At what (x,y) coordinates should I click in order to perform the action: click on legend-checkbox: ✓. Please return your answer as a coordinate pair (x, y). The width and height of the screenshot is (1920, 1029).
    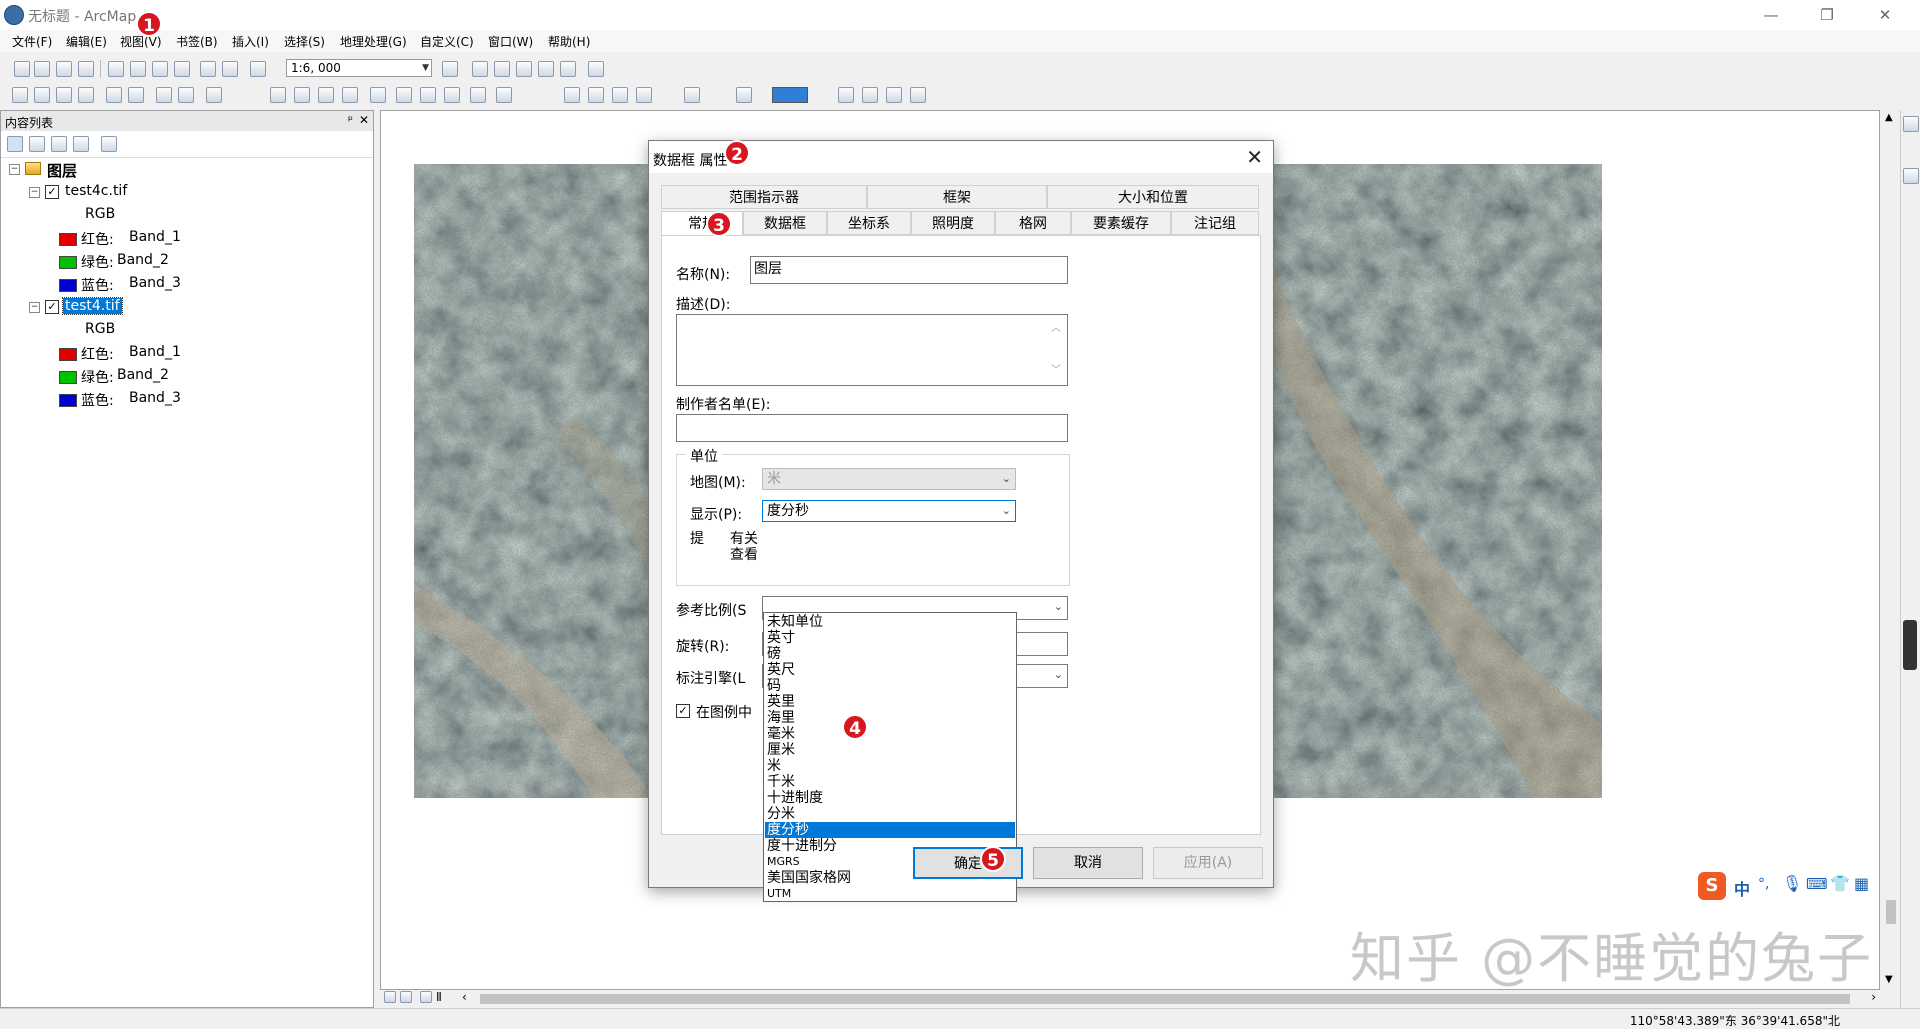
    Looking at the image, I should click on (683, 711).